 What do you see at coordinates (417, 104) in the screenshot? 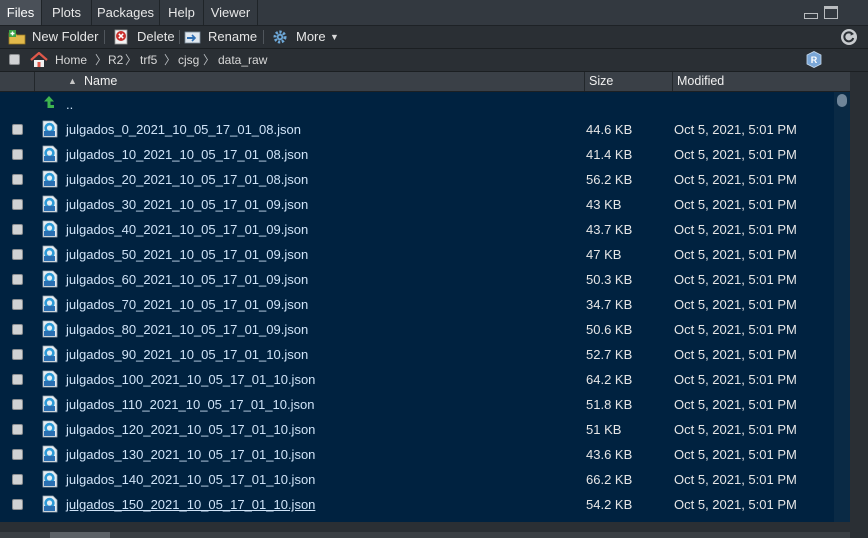
I see `parent-directory-row: ..` at bounding box center [417, 104].